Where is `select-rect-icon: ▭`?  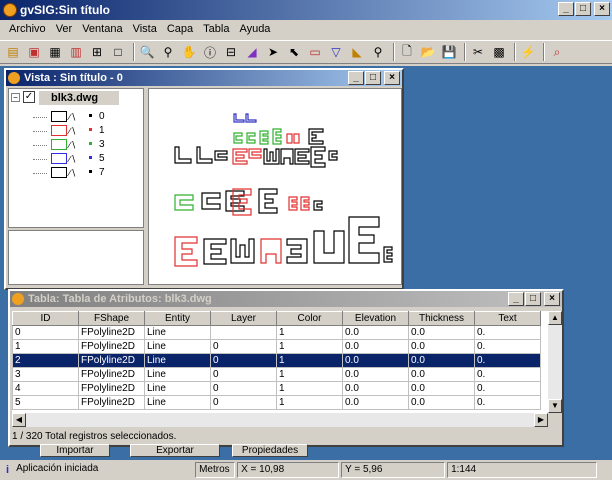
select-rect-icon: ▭ is located at coordinates (315, 52).